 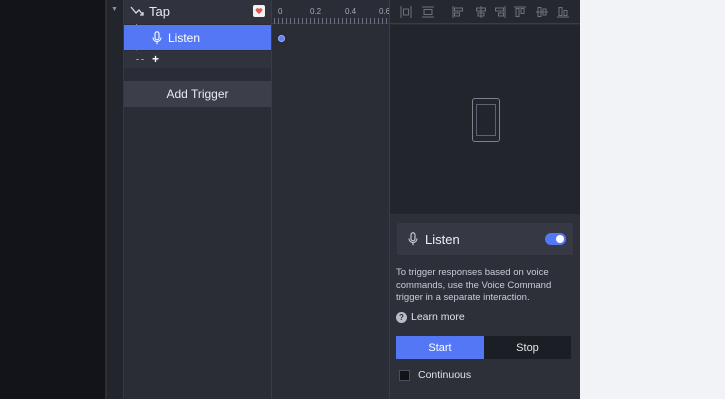 I want to click on trigger-row-tap: Tap, so click(x=197, y=12).